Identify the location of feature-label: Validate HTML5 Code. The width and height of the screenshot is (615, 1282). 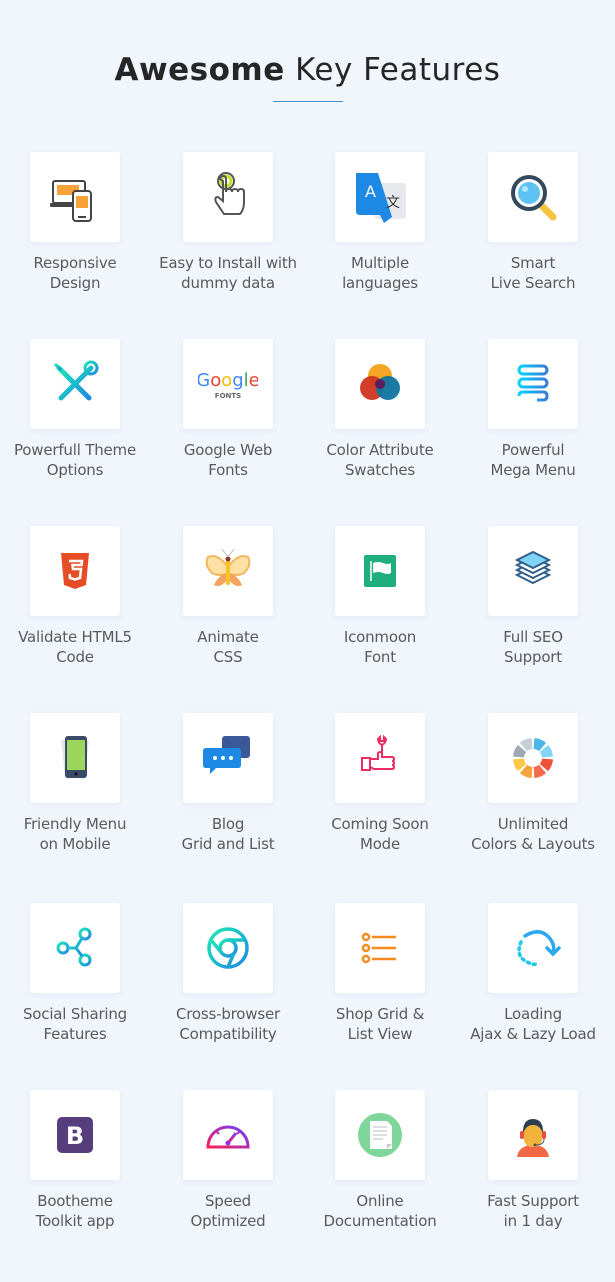
(77, 647).